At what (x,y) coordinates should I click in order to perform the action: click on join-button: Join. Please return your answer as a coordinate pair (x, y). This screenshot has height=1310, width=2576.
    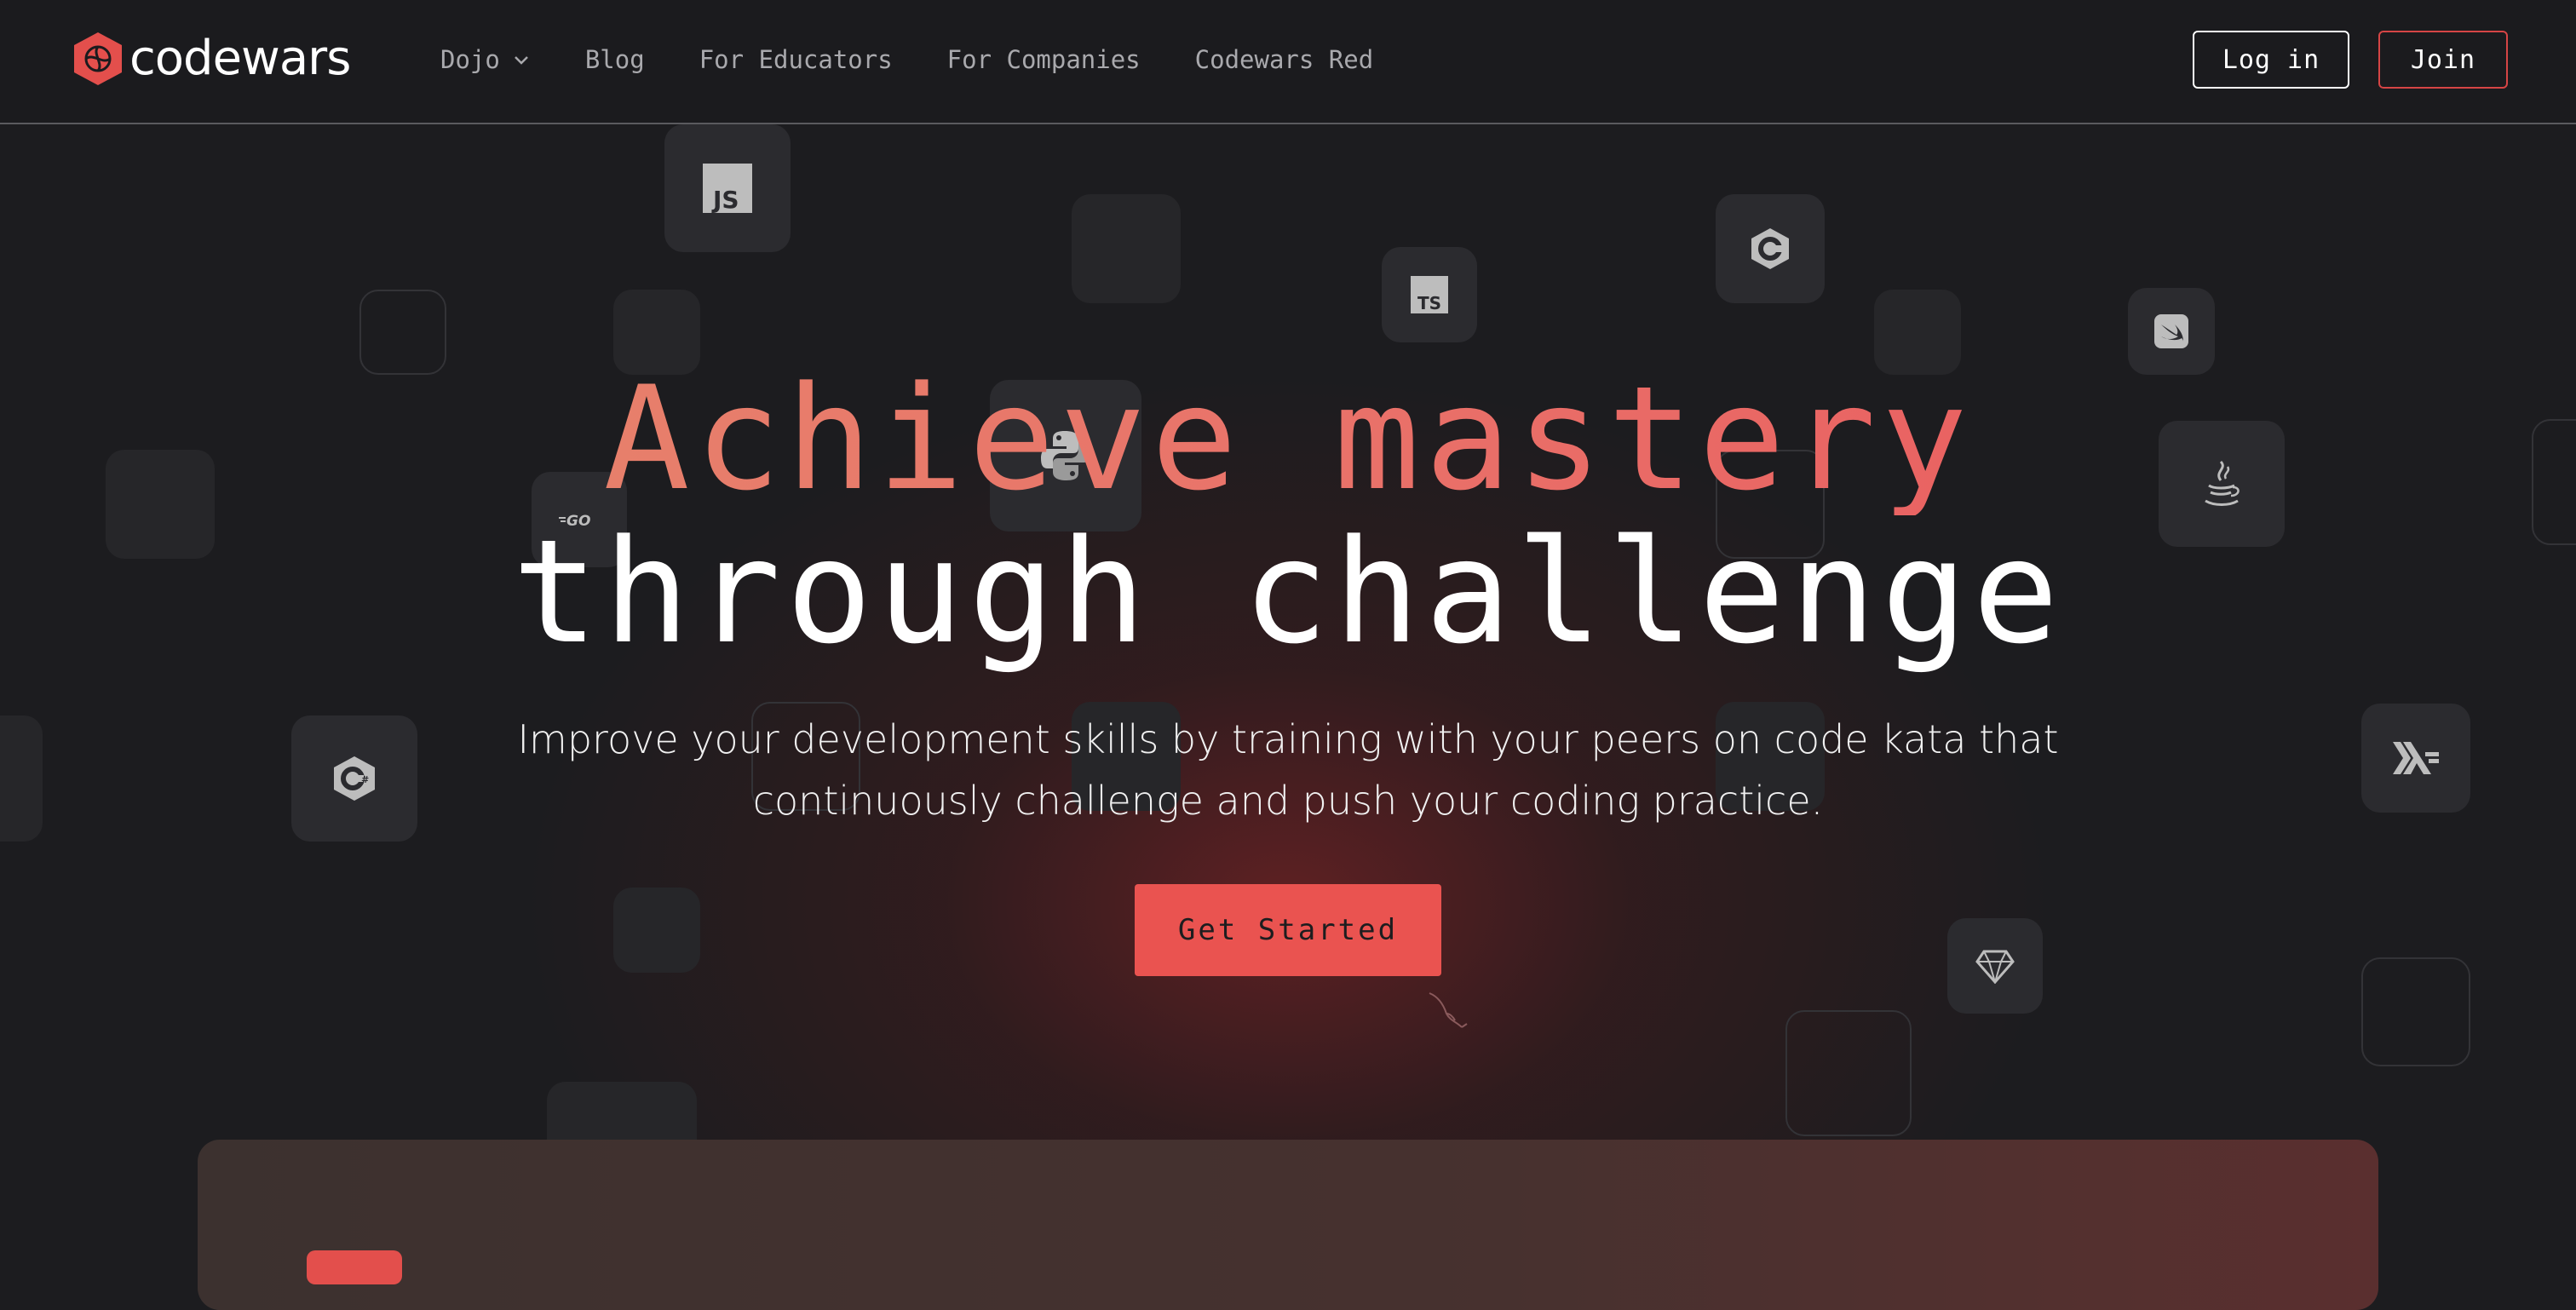
    Looking at the image, I should click on (2443, 60).